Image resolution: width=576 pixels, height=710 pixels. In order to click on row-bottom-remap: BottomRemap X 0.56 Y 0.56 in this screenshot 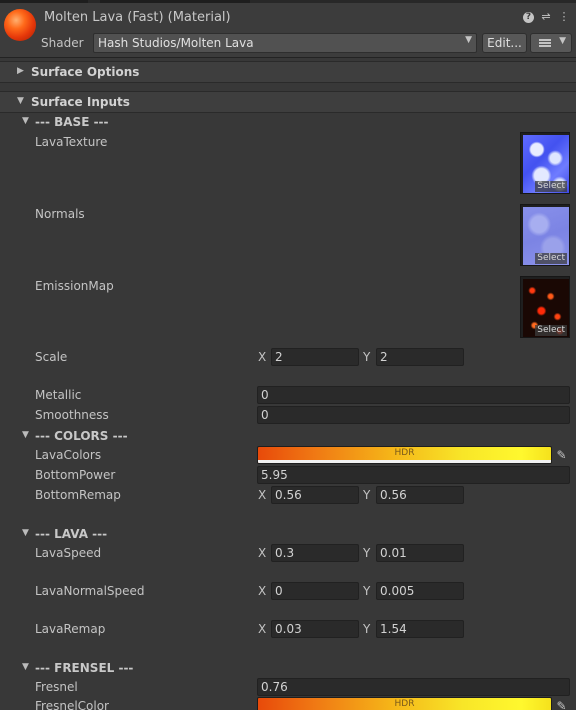, I will do `click(288, 495)`.